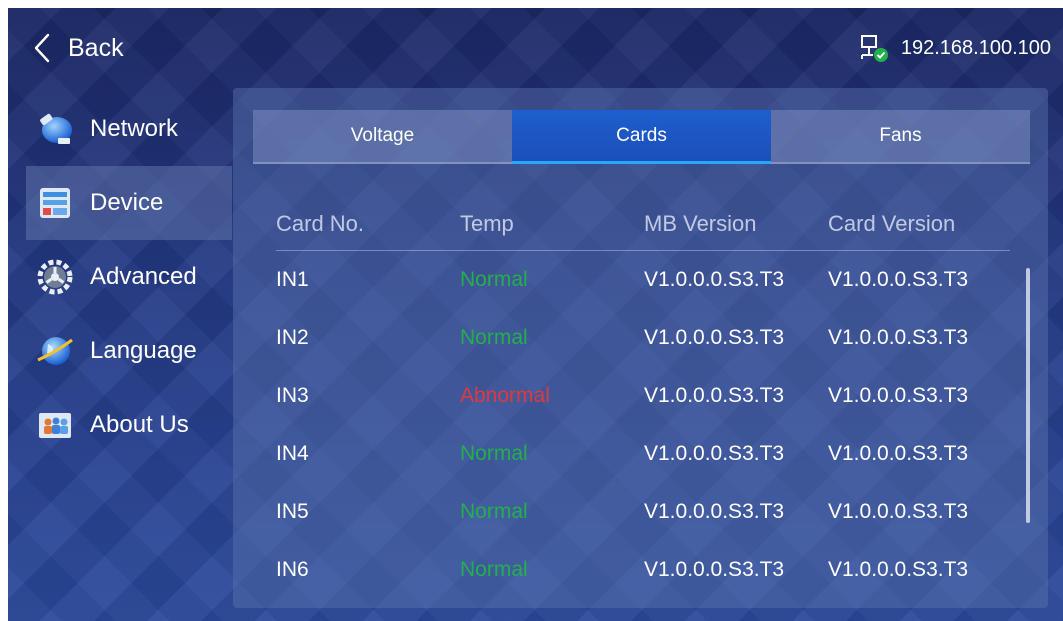  Describe the element at coordinates (292, 279) in the screenshot. I see `card-number: IN1` at that location.